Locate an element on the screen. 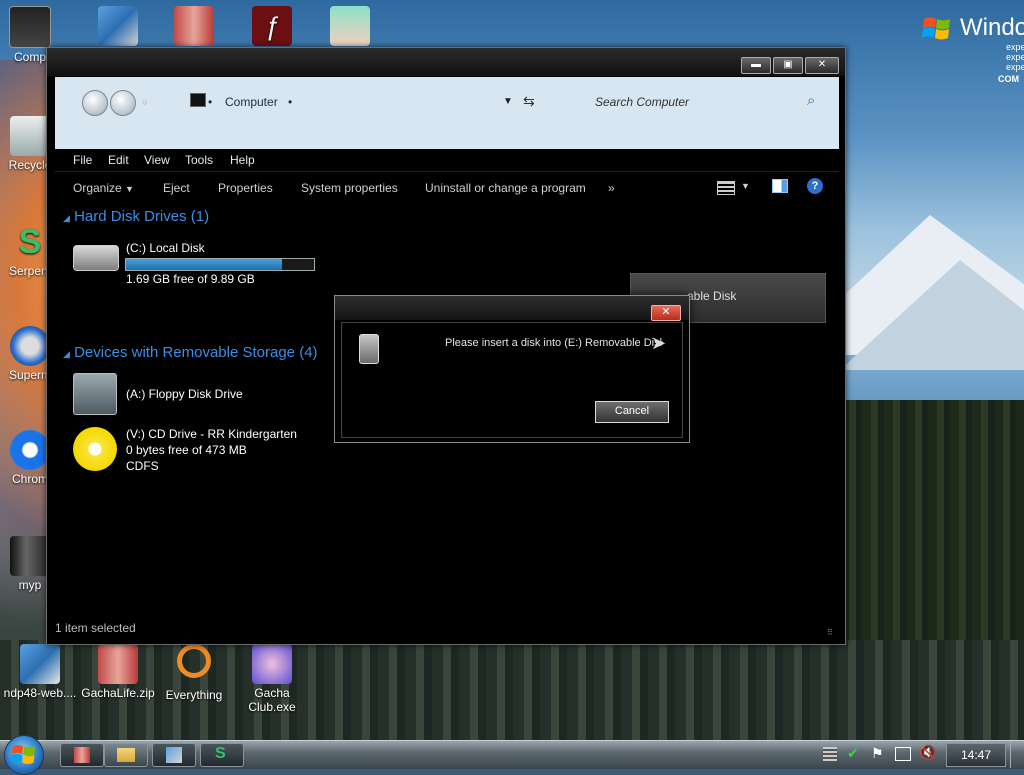 The image size is (1024, 775). group-header-hard-disks: ◢ Hard Disk Drives (1) is located at coordinates (136, 216).